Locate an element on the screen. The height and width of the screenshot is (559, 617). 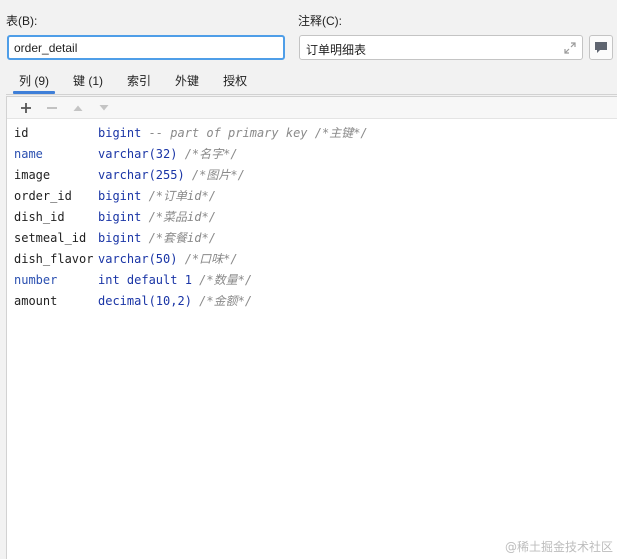
column-name: image is located at coordinates (32, 175).